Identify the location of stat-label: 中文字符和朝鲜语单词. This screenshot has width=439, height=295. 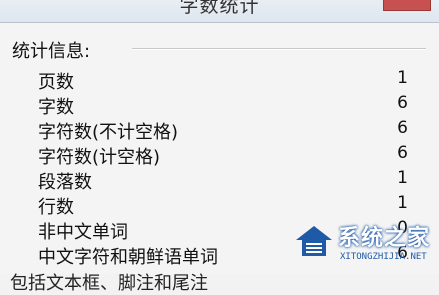
(128, 257).